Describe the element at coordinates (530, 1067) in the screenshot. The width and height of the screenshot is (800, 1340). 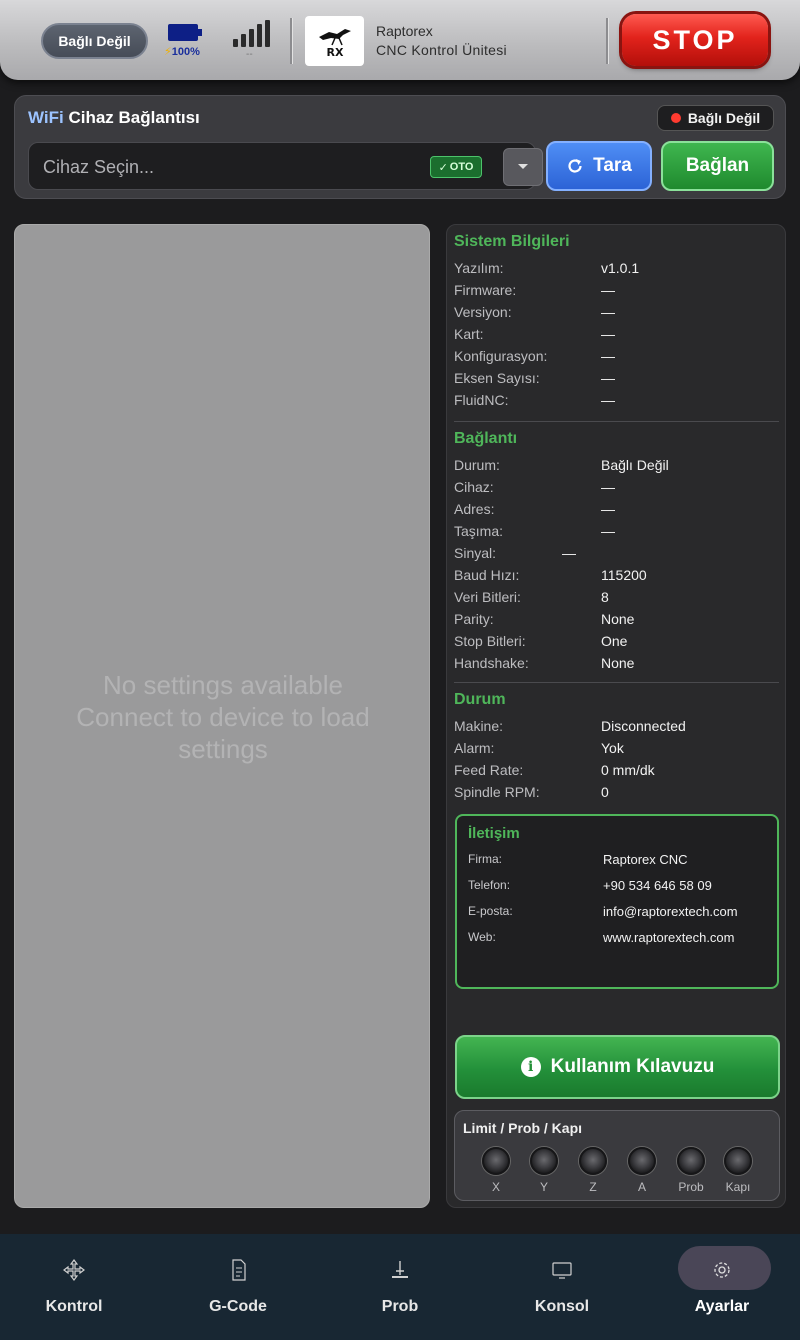
I see `info-icon: i` at that location.